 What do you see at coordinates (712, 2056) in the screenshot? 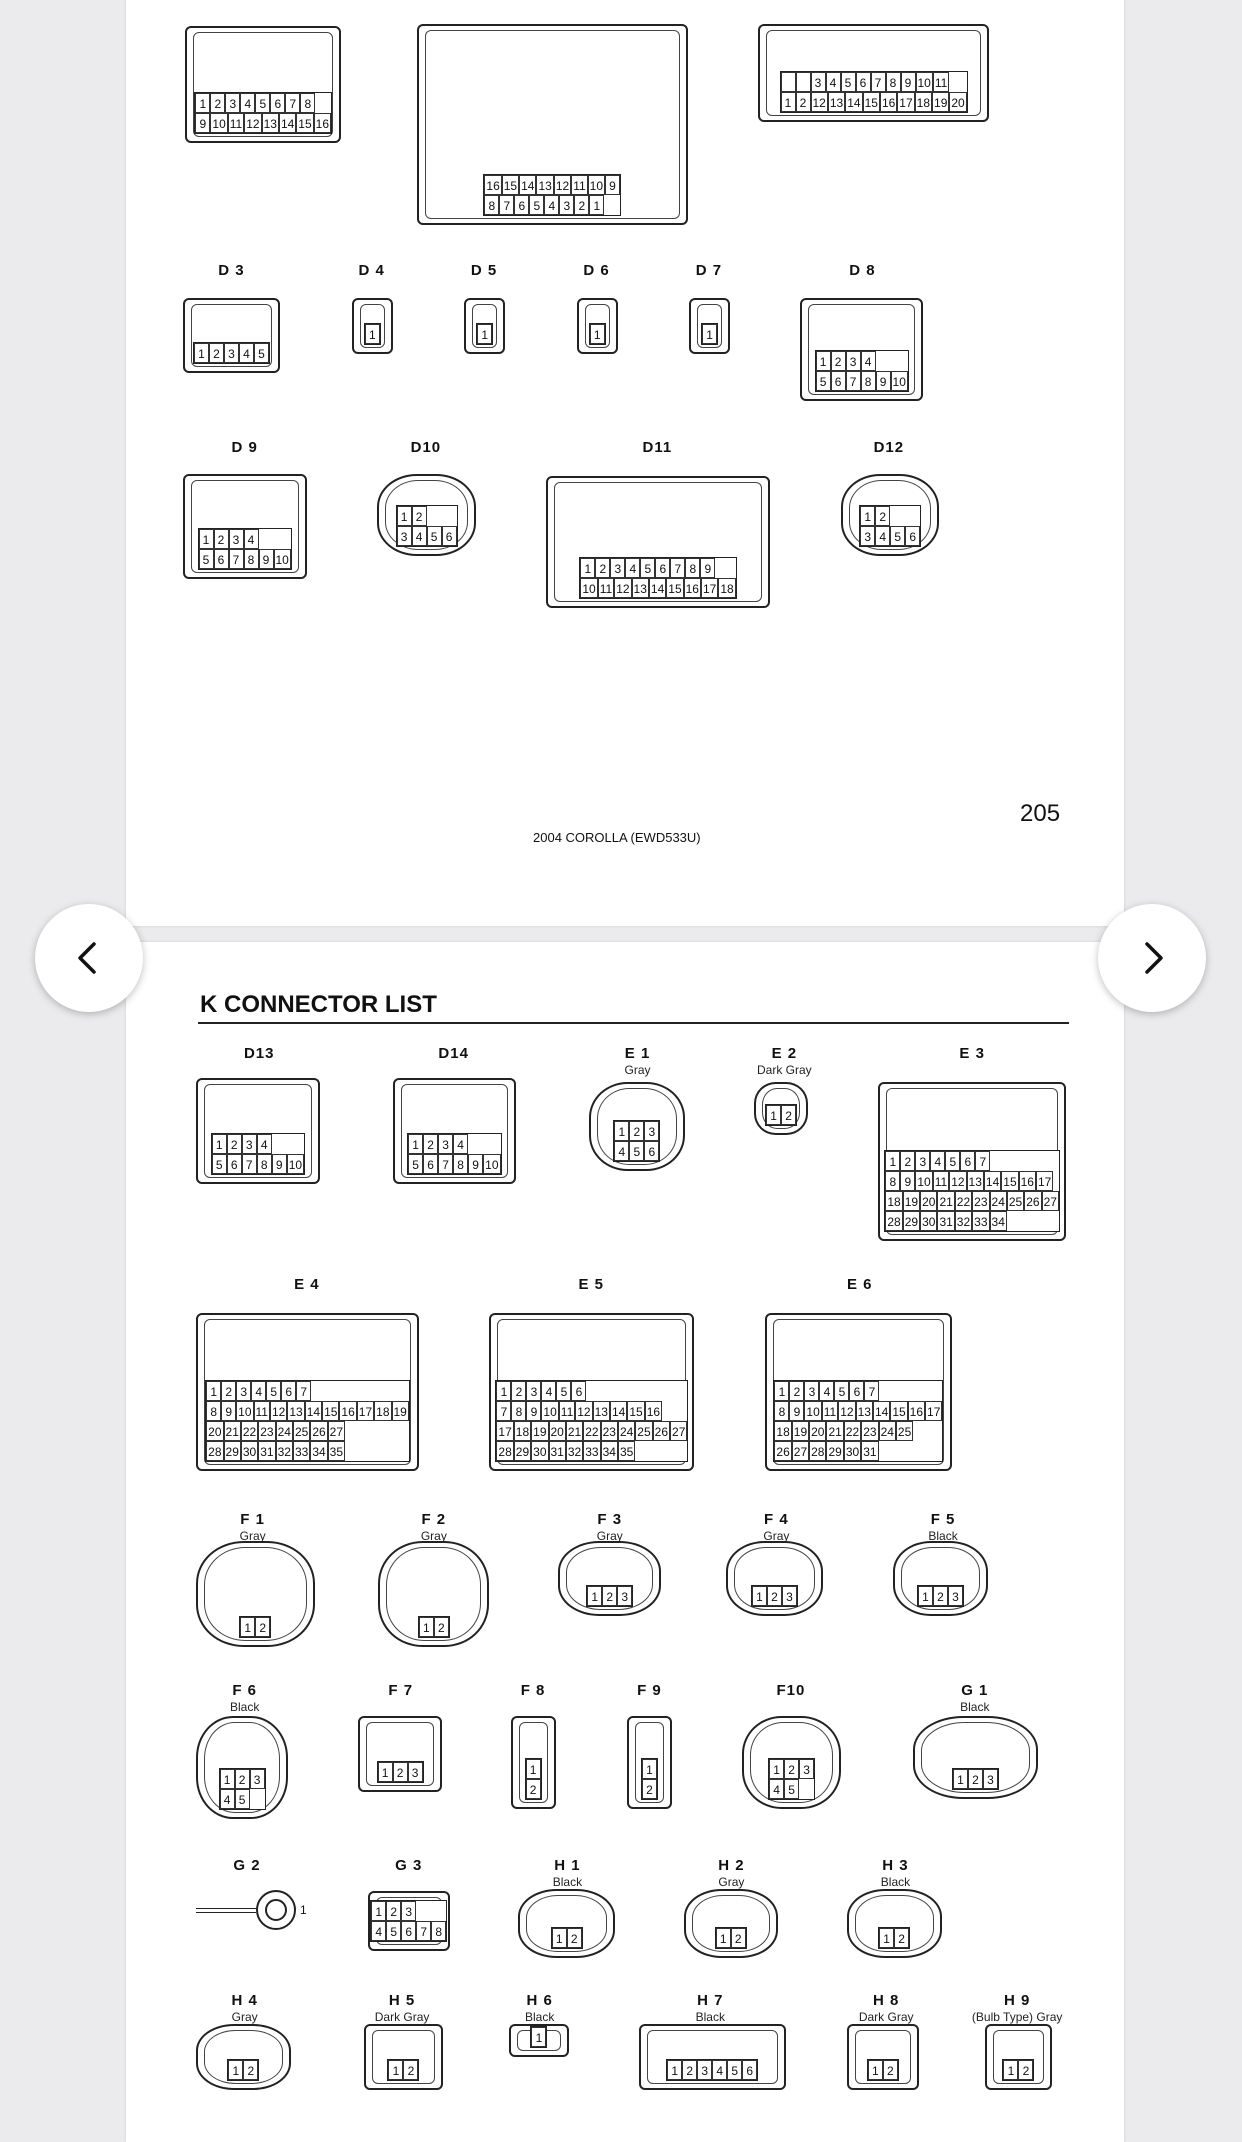
I see `connector-h7: 123456` at bounding box center [712, 2056].